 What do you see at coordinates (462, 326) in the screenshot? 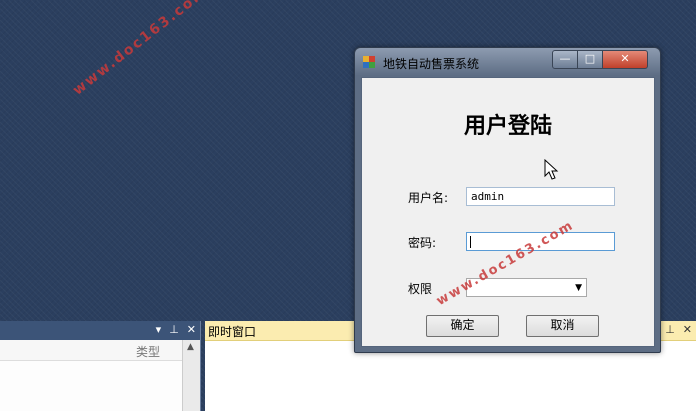
I see `ok-button: 确定` at bounding box center [462, 326].